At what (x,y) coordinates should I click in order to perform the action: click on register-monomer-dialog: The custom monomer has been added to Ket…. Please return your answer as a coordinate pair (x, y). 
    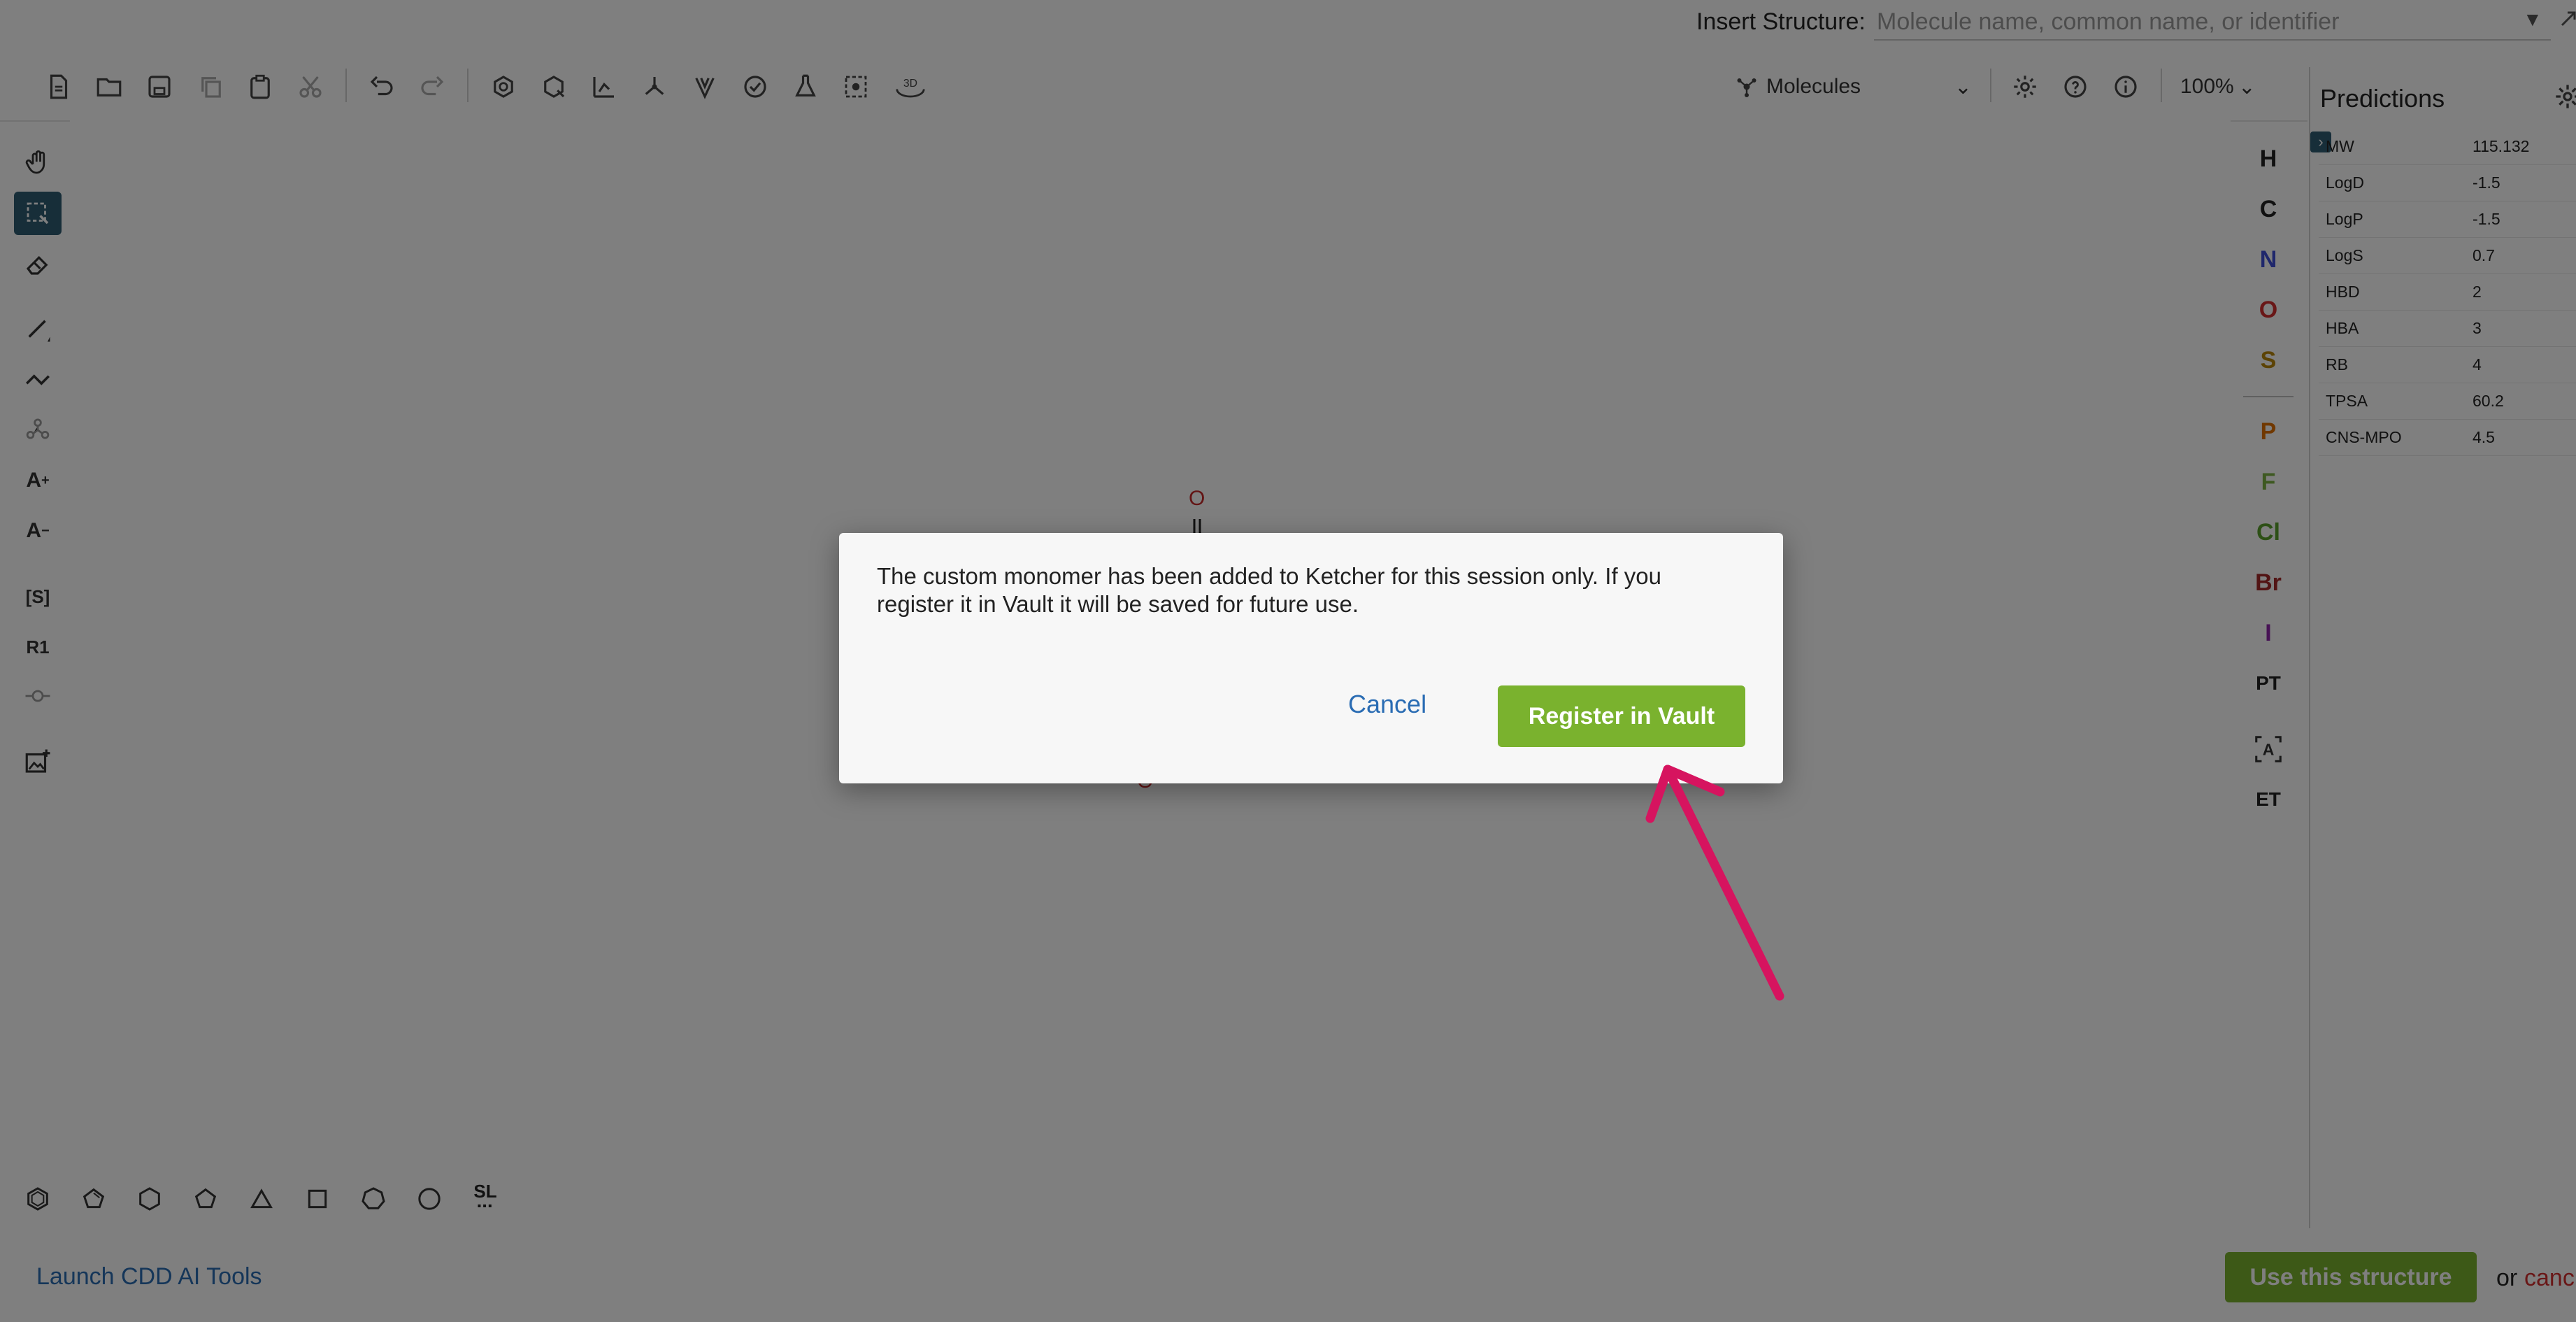
    Looking at the image, I should click on (1311, 658).